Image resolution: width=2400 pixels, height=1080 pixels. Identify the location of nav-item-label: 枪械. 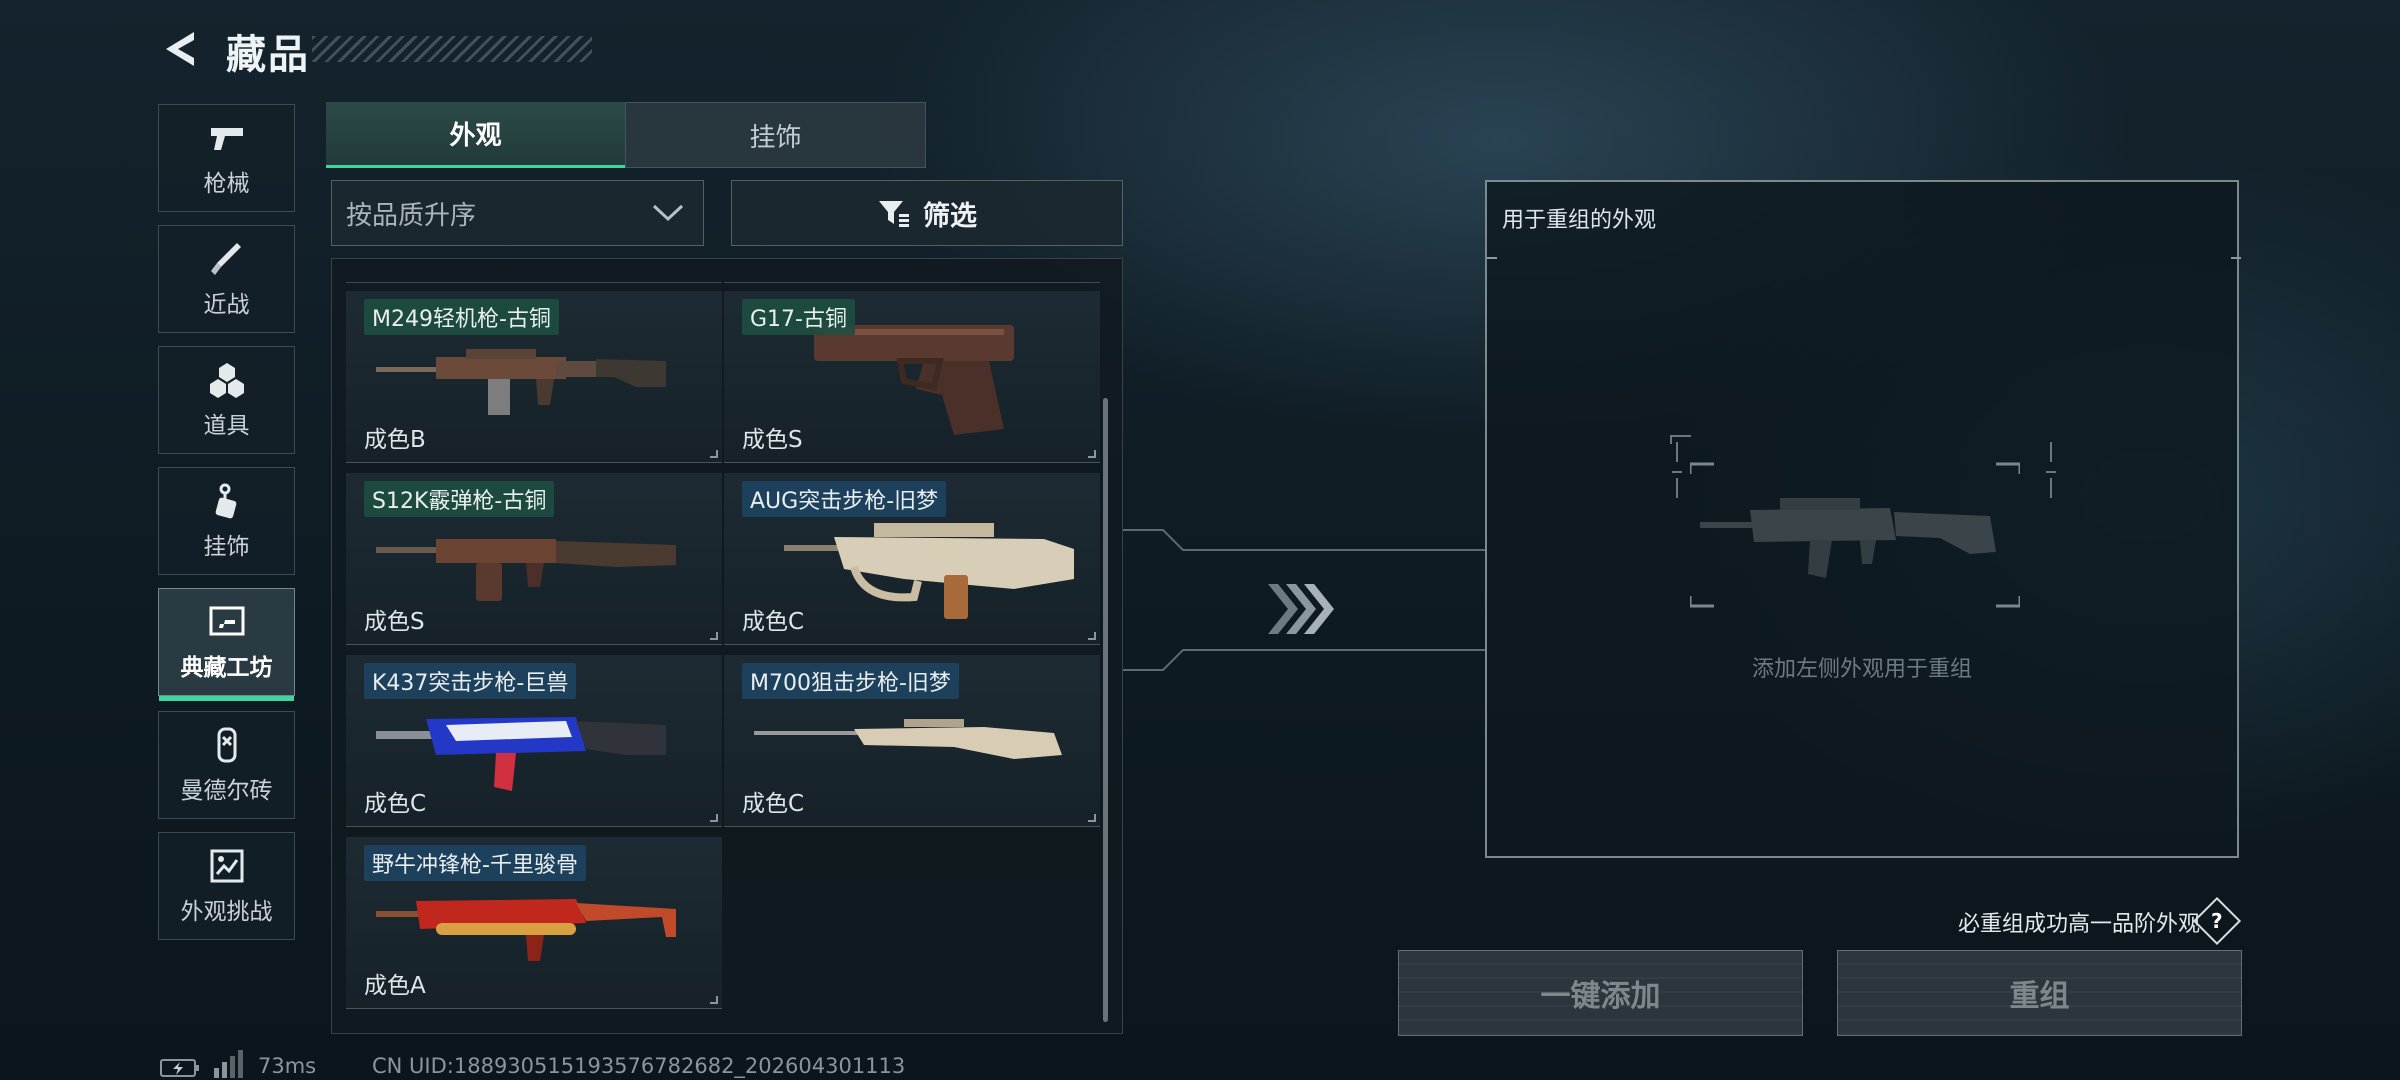
(226, 184).